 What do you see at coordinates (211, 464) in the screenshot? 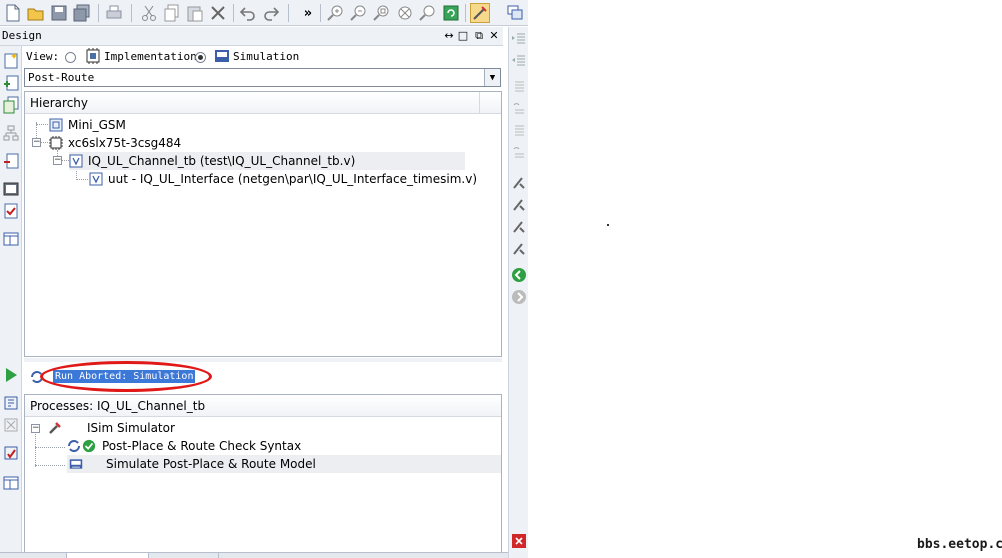
I see `process-item-label: Simulate Post-Place & Route Model` at bounding box center [211, 464].